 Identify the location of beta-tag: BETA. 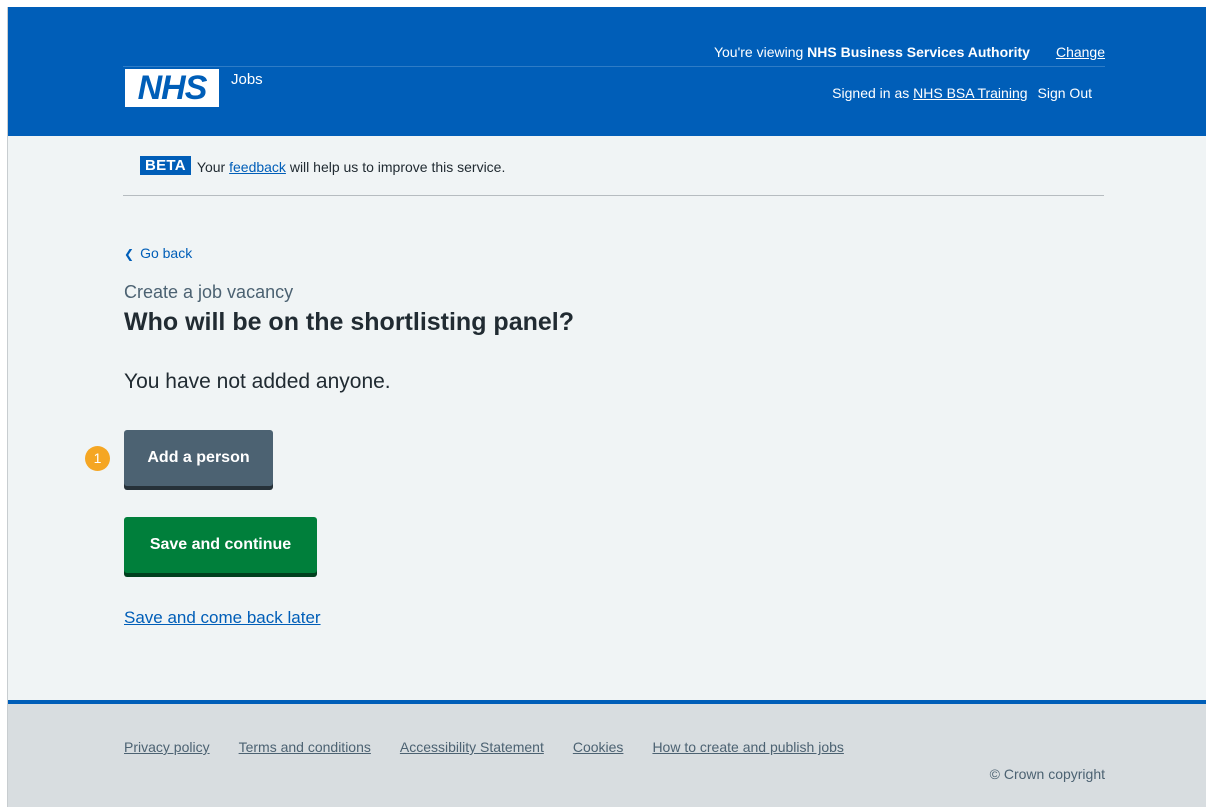
(165, 165).